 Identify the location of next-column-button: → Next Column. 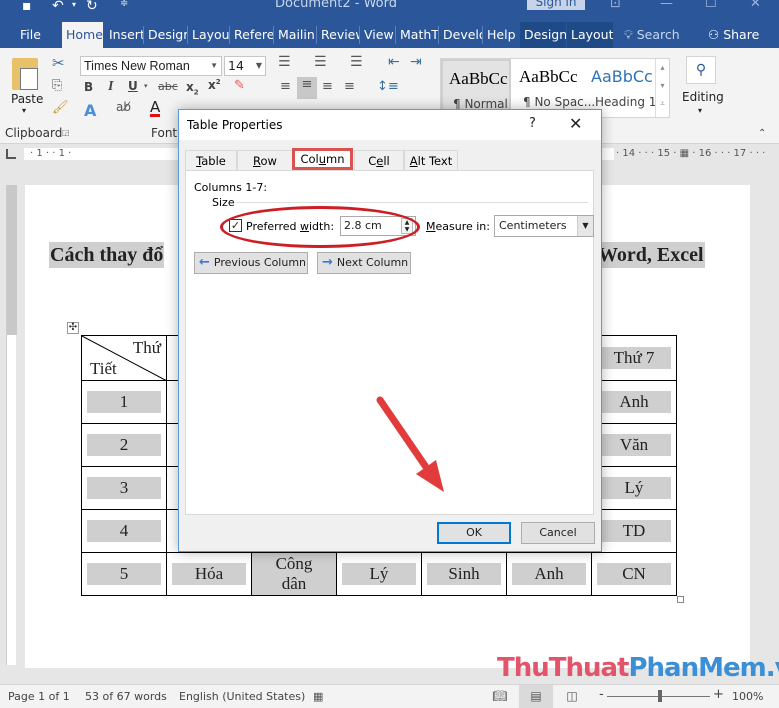
(364, 263).